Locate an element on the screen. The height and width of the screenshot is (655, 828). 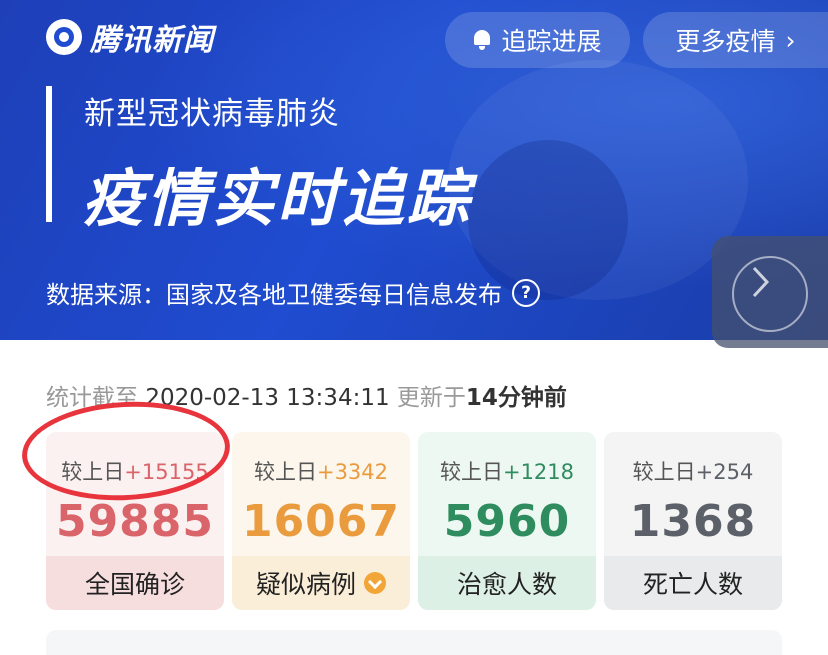
next-circle is located at coordinates (770, 294).